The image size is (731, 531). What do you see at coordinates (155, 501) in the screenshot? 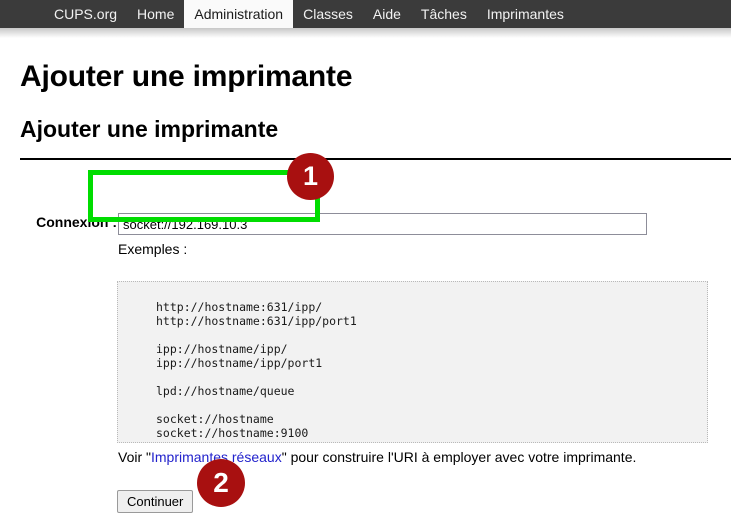
I see `continue-button: Continuer` at bounding box center [155, 501].